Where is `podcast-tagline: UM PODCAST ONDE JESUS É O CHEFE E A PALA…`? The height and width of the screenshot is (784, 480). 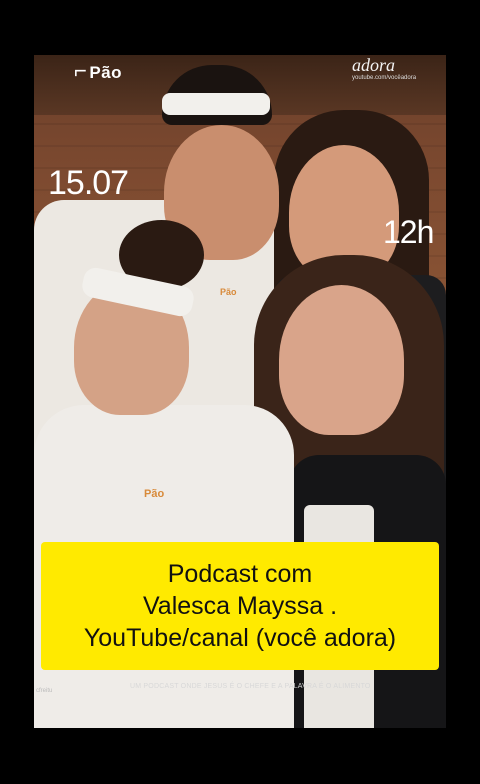 podcast-tagline: UM PODCAST ONDE JESUS É O CHEFE E A PALA… is located at coordinates (250, 686).